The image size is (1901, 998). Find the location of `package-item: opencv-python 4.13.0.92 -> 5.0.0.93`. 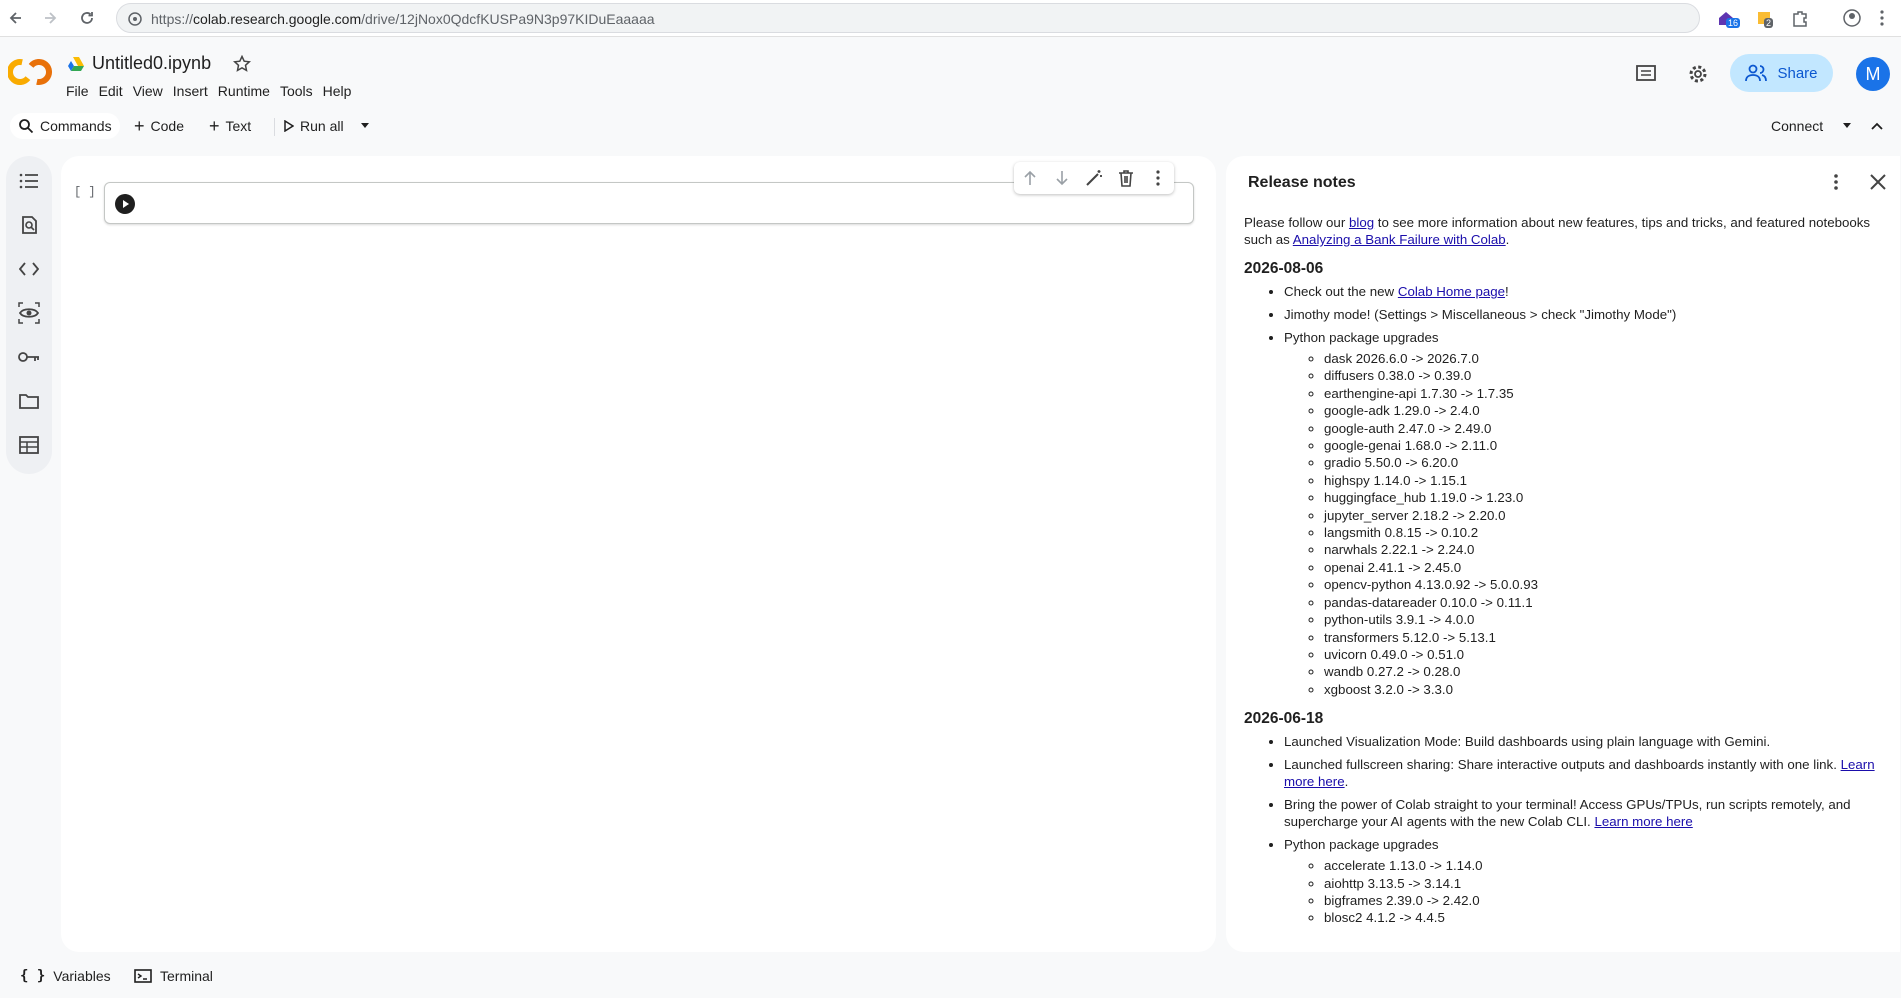

package-item: opencv-python 4.13.0.92 -> 5.0.0.93 is located at coordinates (1604, 584).